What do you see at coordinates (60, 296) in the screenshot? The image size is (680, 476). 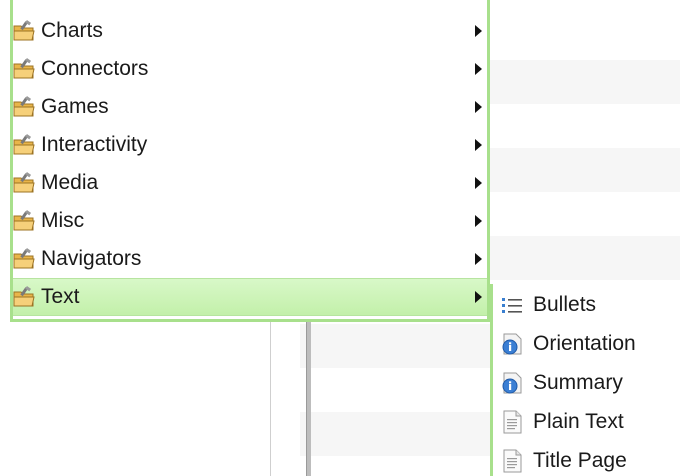 I see `menu-item-label: Text` at bounding box center [60, 296].